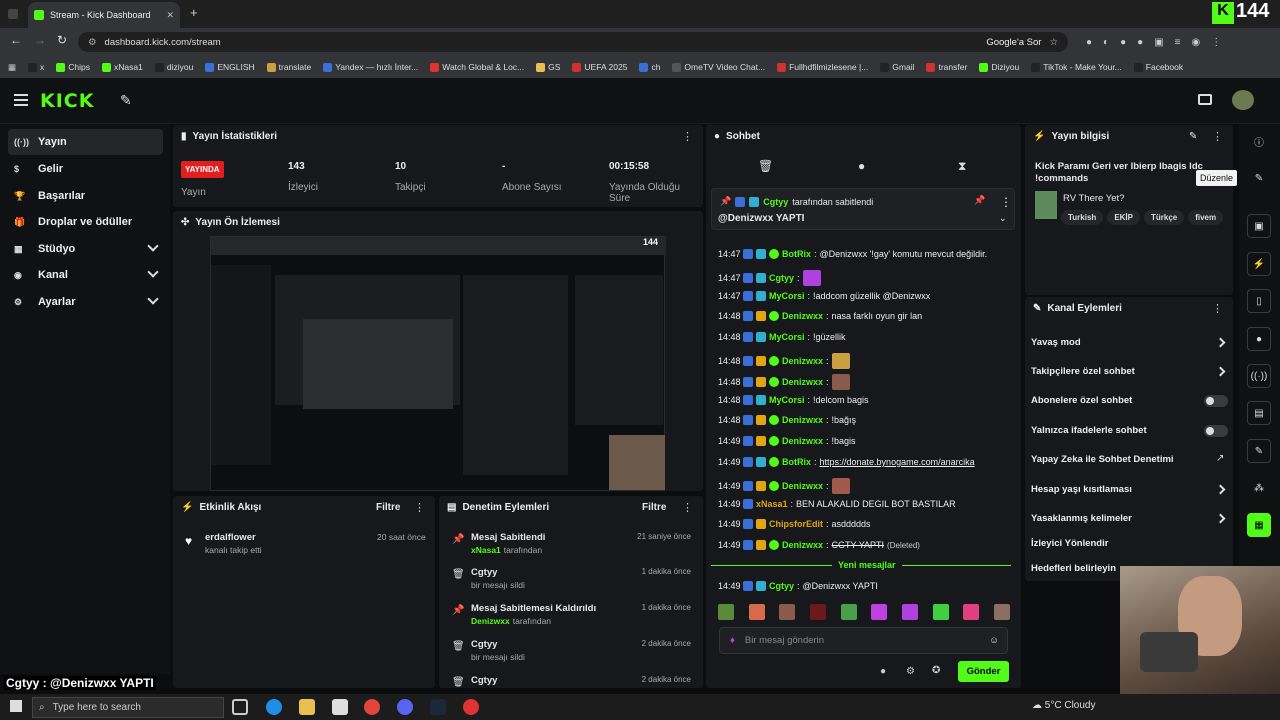 This screenshot has height=720, width=1280. I want to click on channel-action-2: Abonelere özel sohbet, so click(1081, 400).